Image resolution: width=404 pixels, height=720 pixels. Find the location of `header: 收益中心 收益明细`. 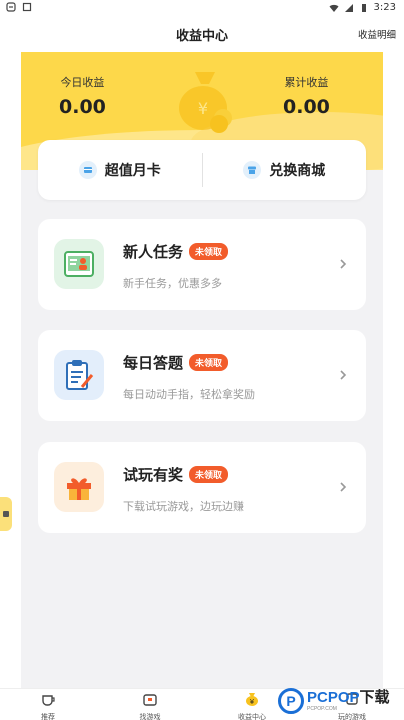

header: 收益中心 收益明细 is located at coordinates (202, 33).